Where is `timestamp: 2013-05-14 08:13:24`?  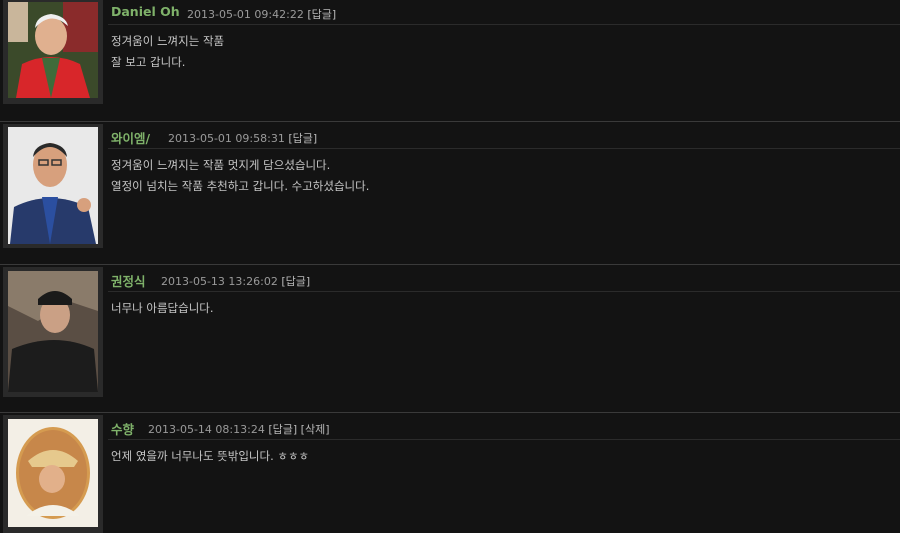 timestamp: 2013-05-14 08:13:24 is located at coordinates (206, 429).